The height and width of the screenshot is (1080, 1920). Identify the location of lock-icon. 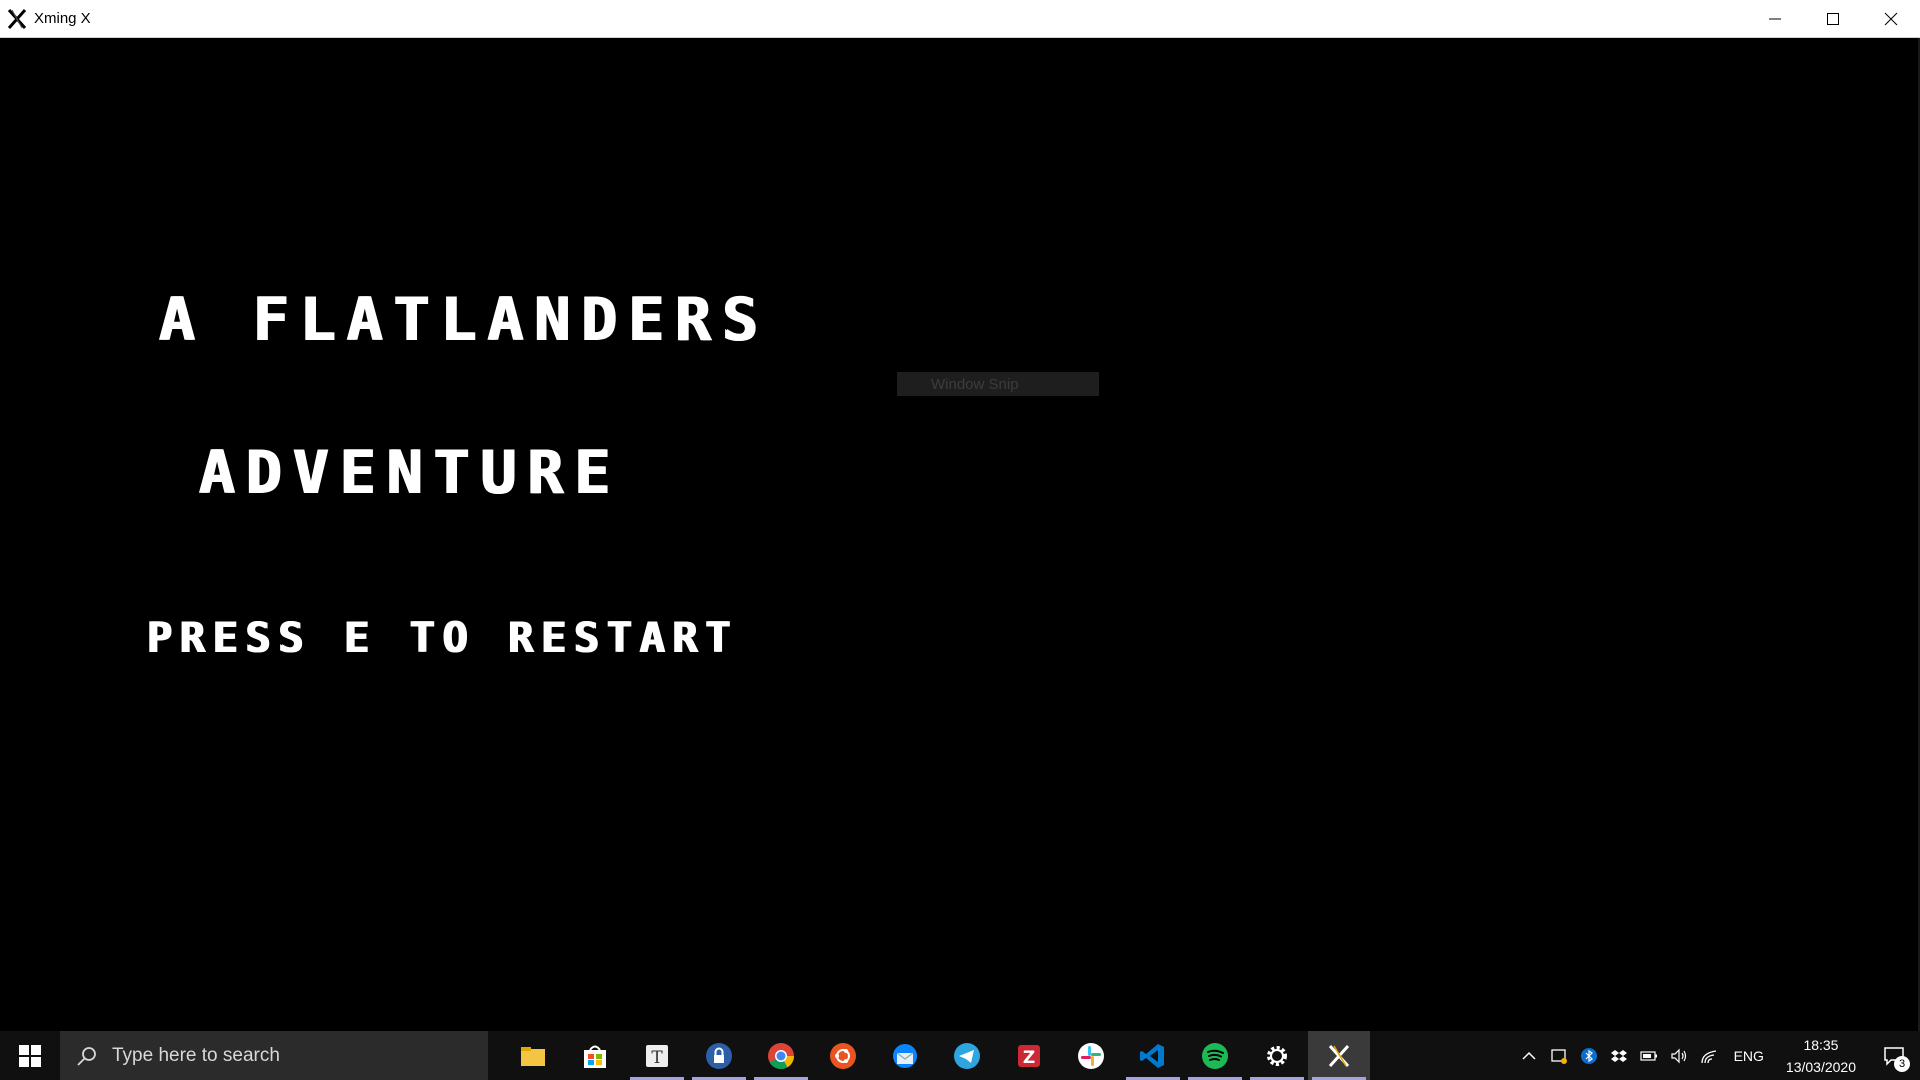
(719, 1055).